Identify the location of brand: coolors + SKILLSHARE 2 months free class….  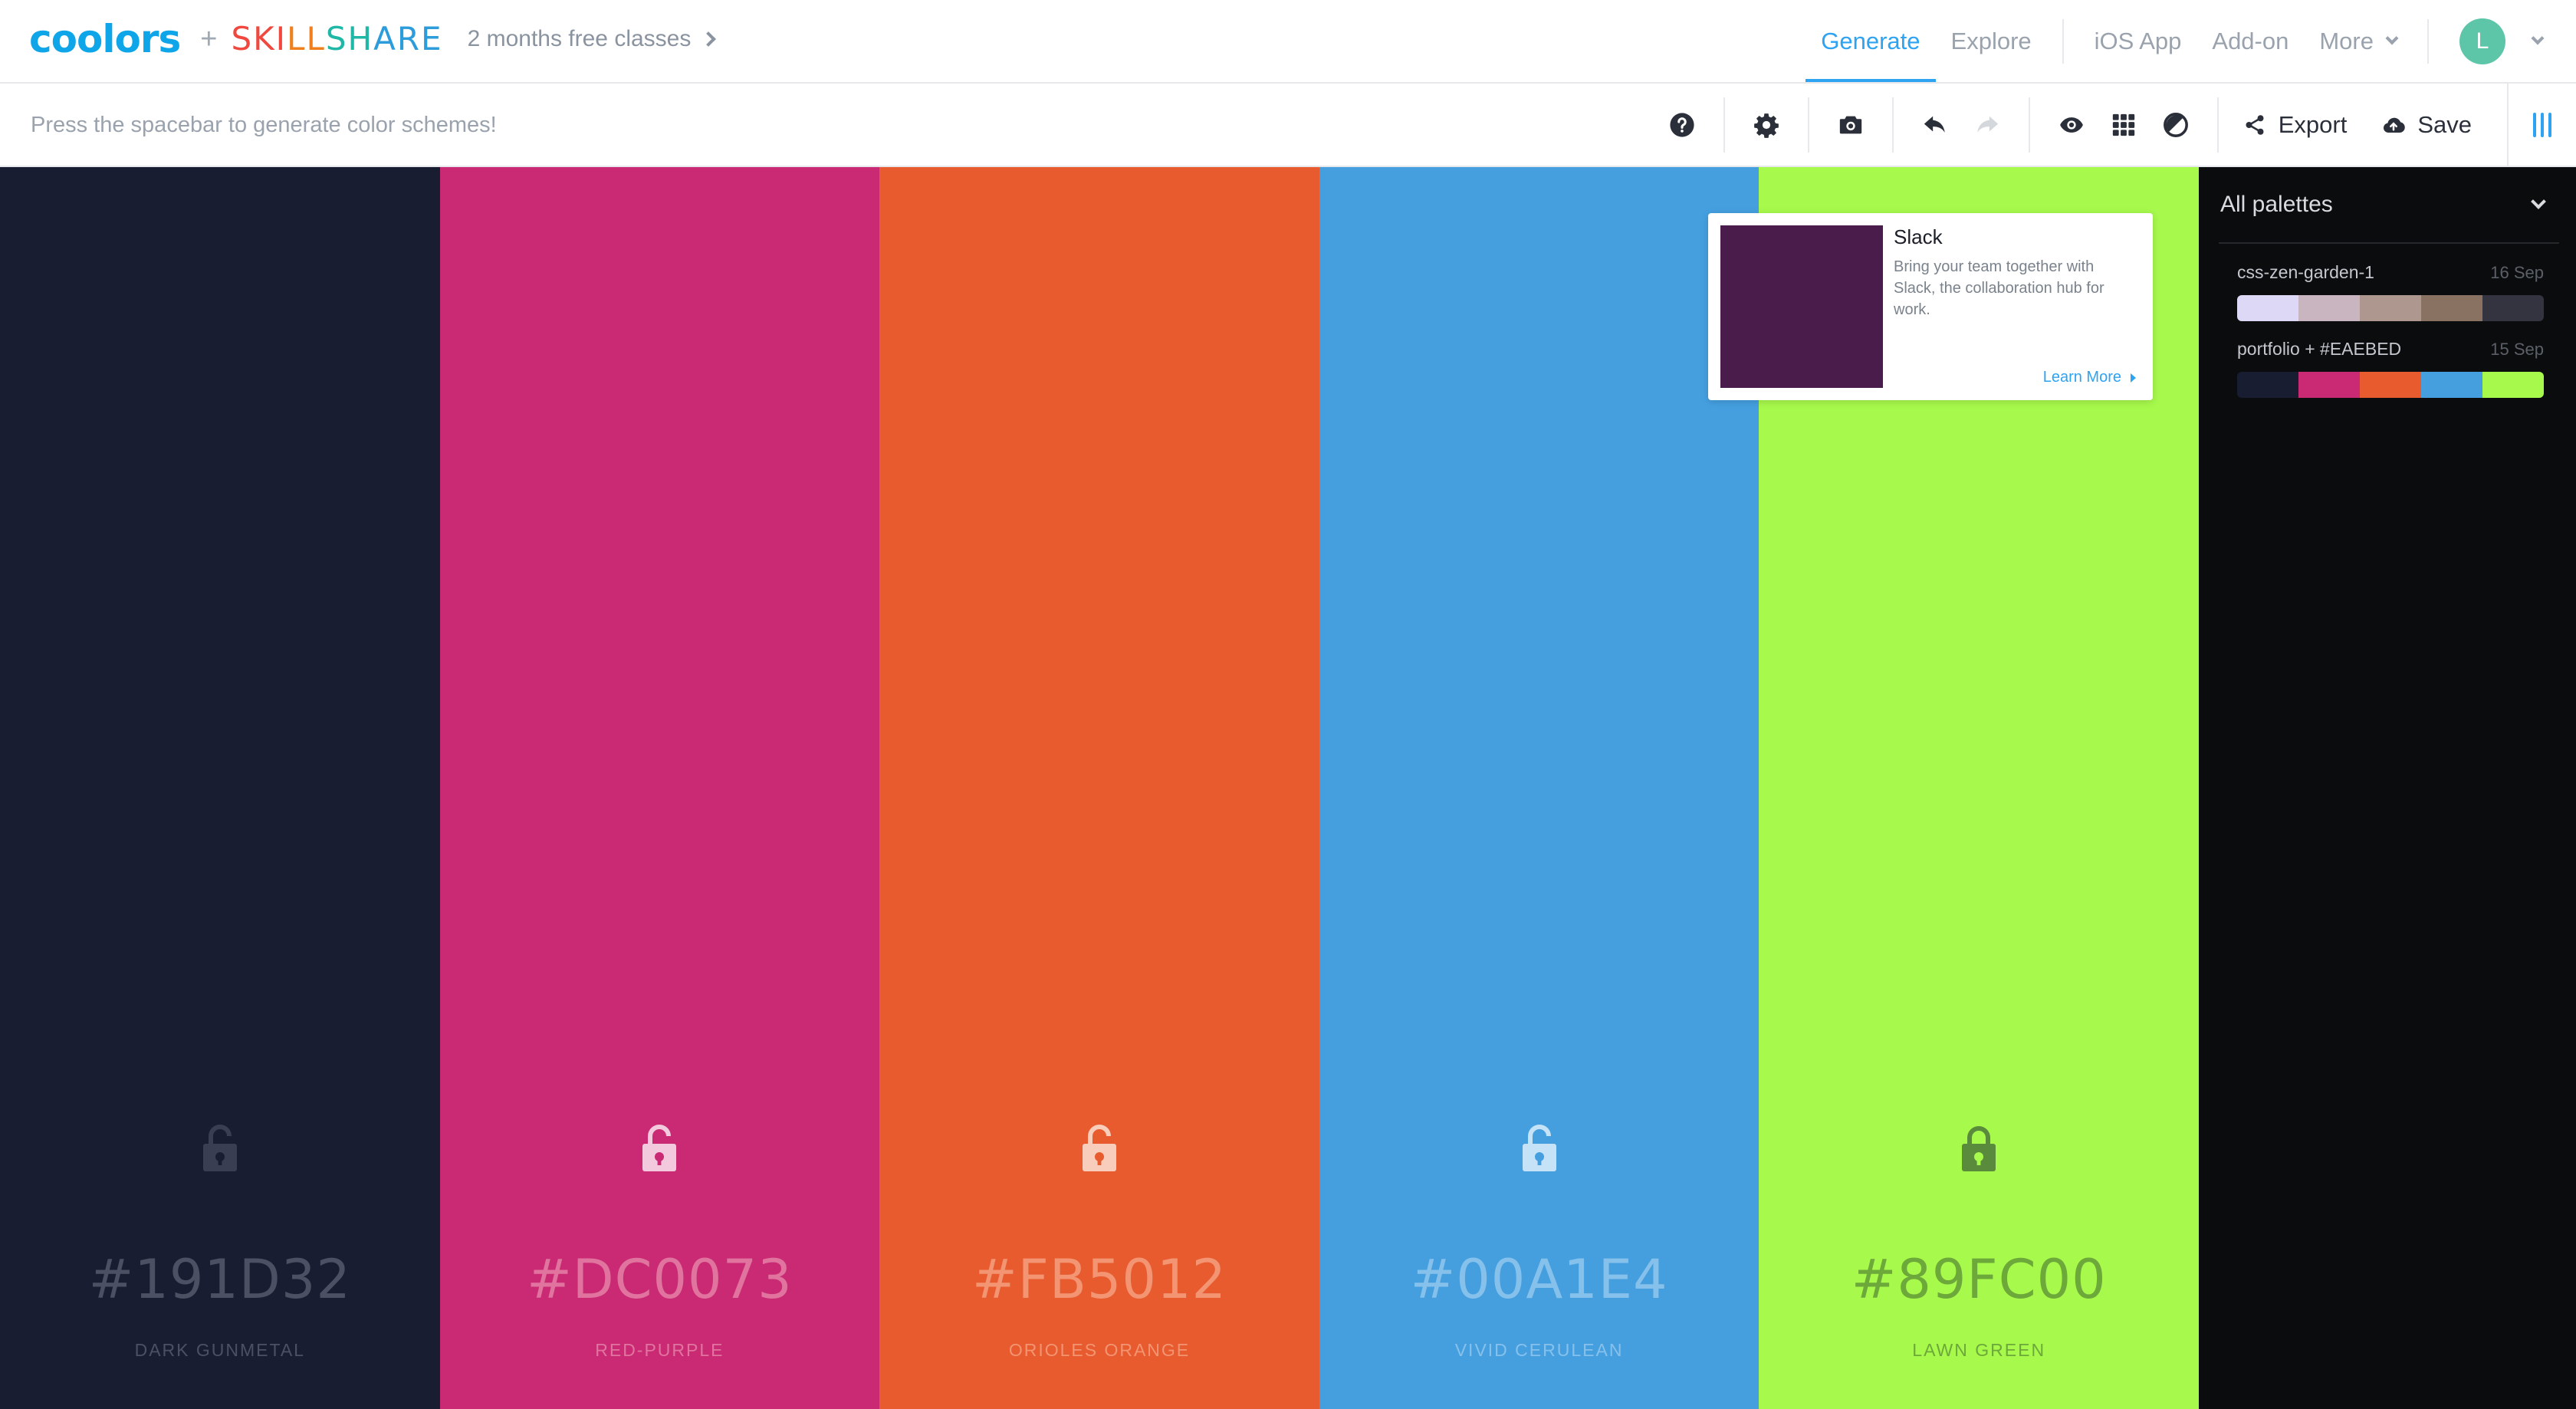
(373, 39).